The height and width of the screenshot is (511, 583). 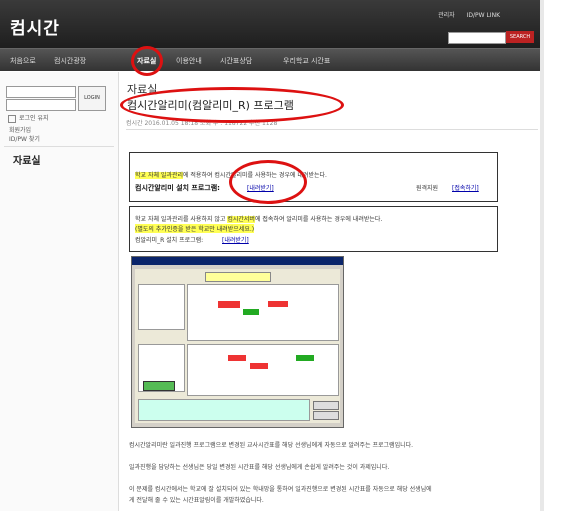 What do you see at coordinates (189, 61) in the screenshot?
I see `nav-item-guide: 이용안내` at bounding box center [189, 61].